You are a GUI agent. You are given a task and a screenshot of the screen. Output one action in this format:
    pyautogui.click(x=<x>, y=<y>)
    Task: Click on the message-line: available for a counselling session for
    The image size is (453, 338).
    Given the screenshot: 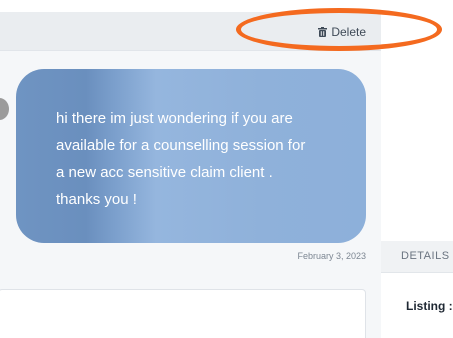 What is the action you would take?
    pyautogui.click(x=181, y=145)
    